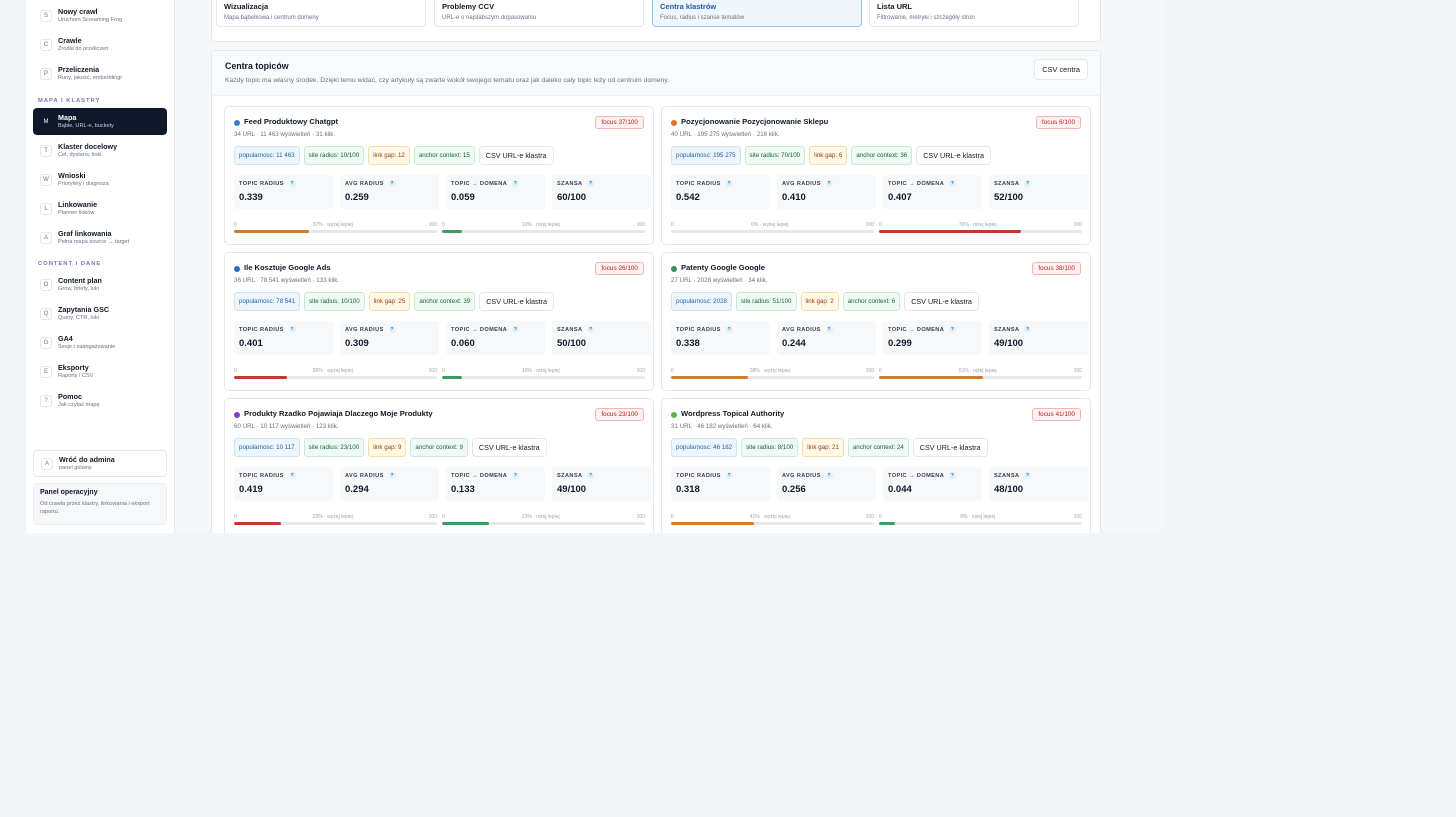 Image resolution: width=1456 pixels, height=817 pixels. Describe the element at coordinates (100, 313) in the screenshot. I see `sidebar-item-zapytania-gsc: Q Zapytania GSC Query, CTR, luki` at that location.